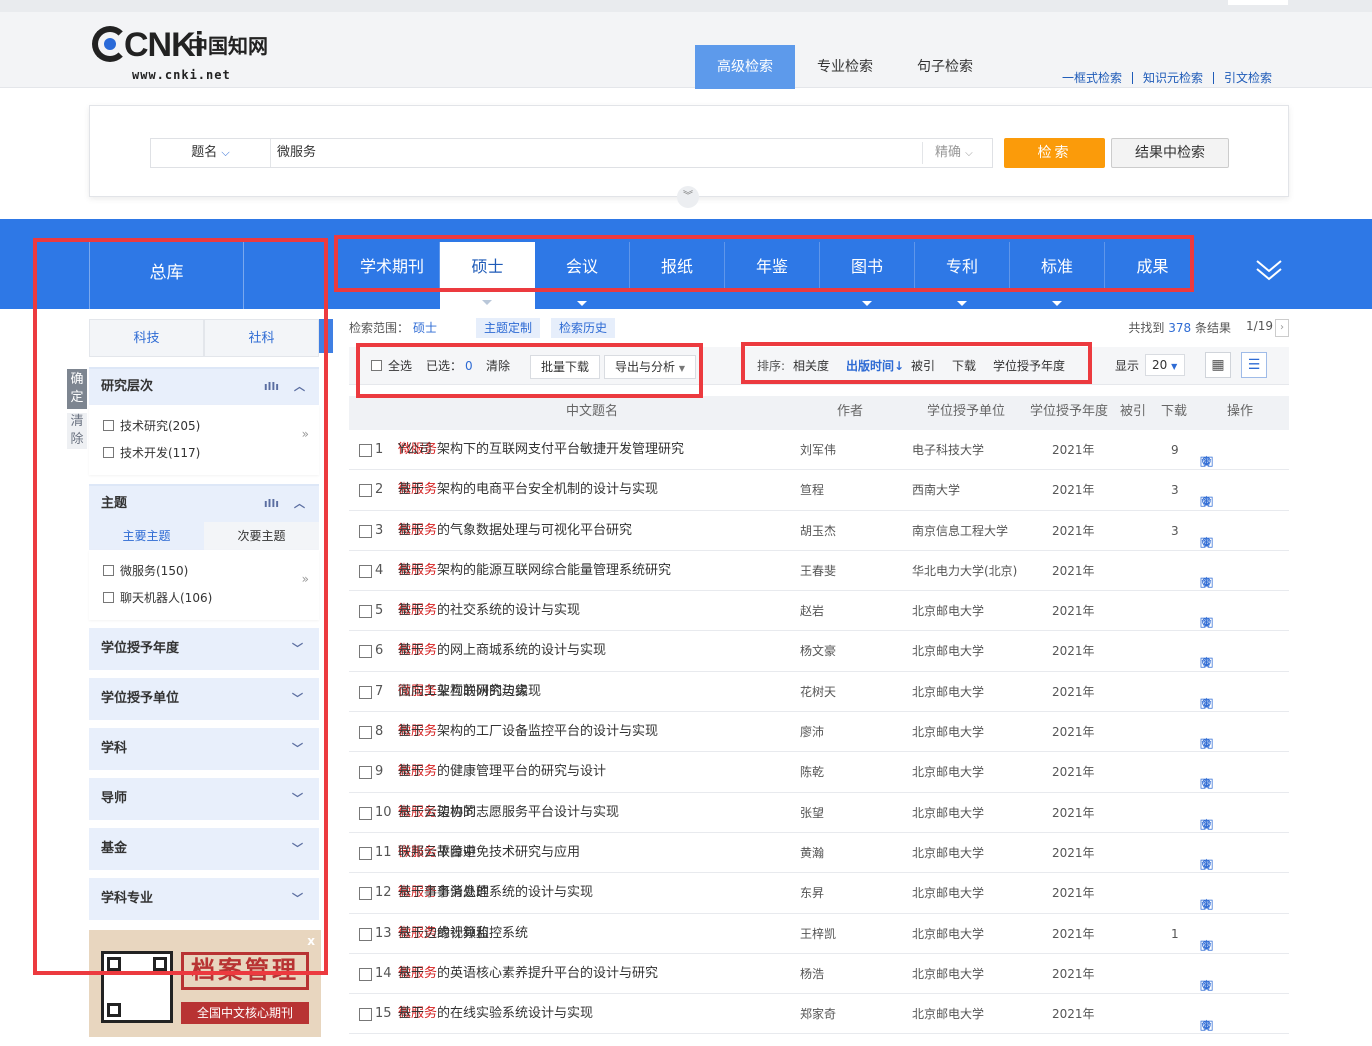  What do you see at coordinates (469, 692) in the screenshot?
I see `thesis-title-link: 面向工业互联网的边缘 微服务 架构的研究与实现` at bounding box center [469, 692].